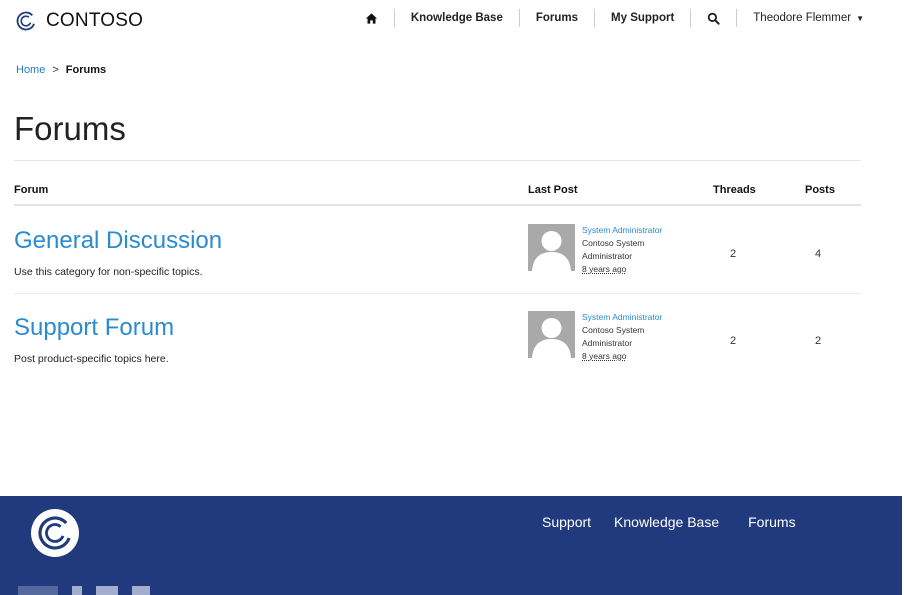 The image size is (904, 595). I want to click on footer-nav: Support Knowledge Base Forums, so click(669, 522).